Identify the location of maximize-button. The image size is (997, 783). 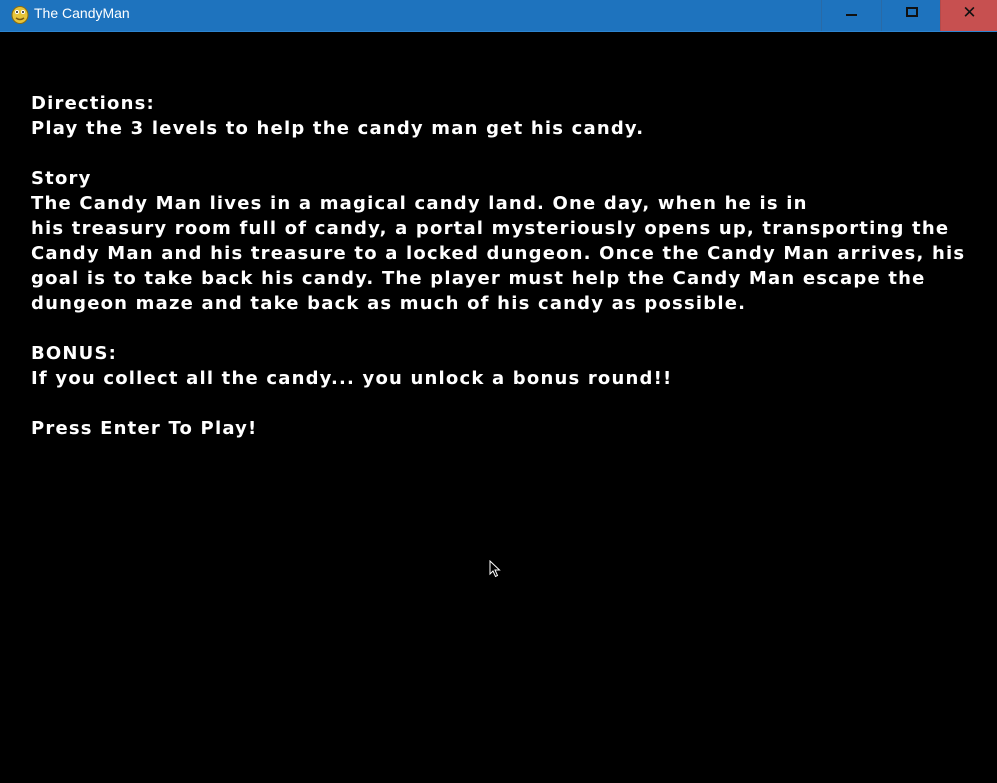
(911, 15).